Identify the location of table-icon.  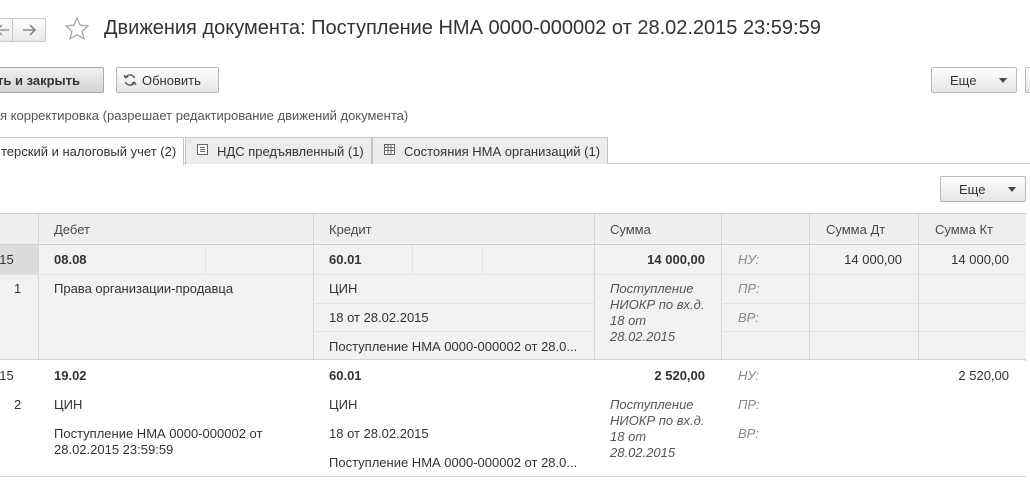
(389, 151).